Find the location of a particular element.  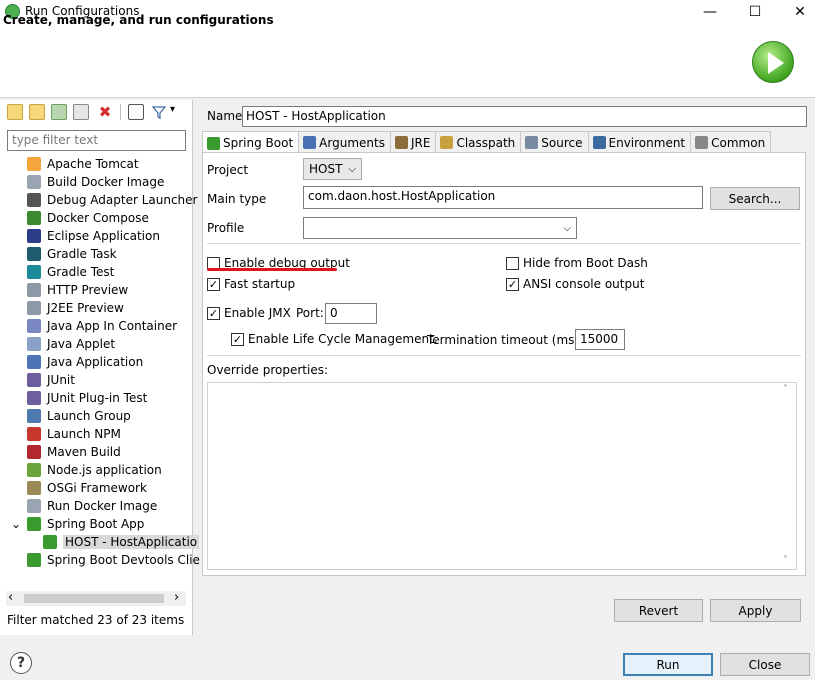

tree-item-apache-tomcat: Apache Tomcat is located at coordinates (83, 164).